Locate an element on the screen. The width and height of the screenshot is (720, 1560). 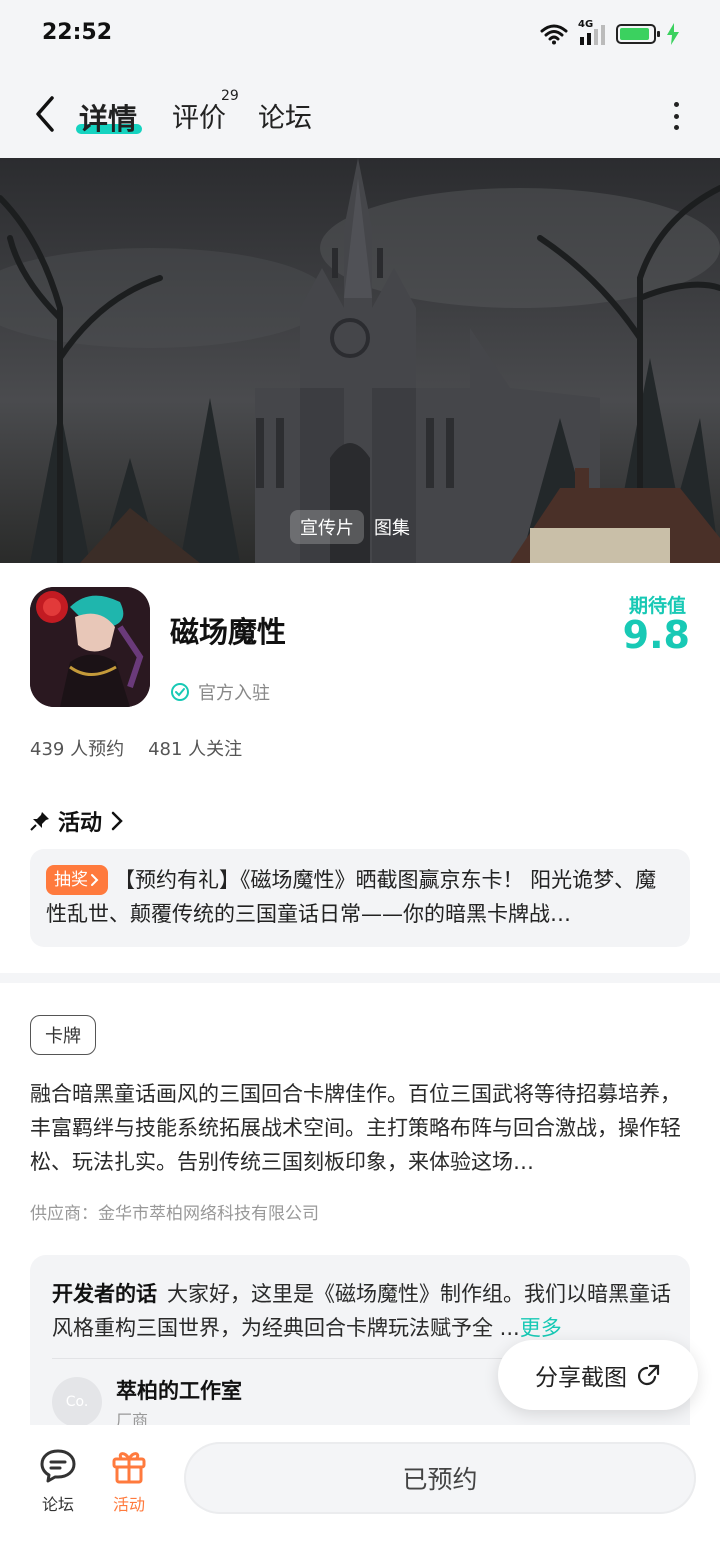
status-time: 22:52 is located at coordinates (77, 32).